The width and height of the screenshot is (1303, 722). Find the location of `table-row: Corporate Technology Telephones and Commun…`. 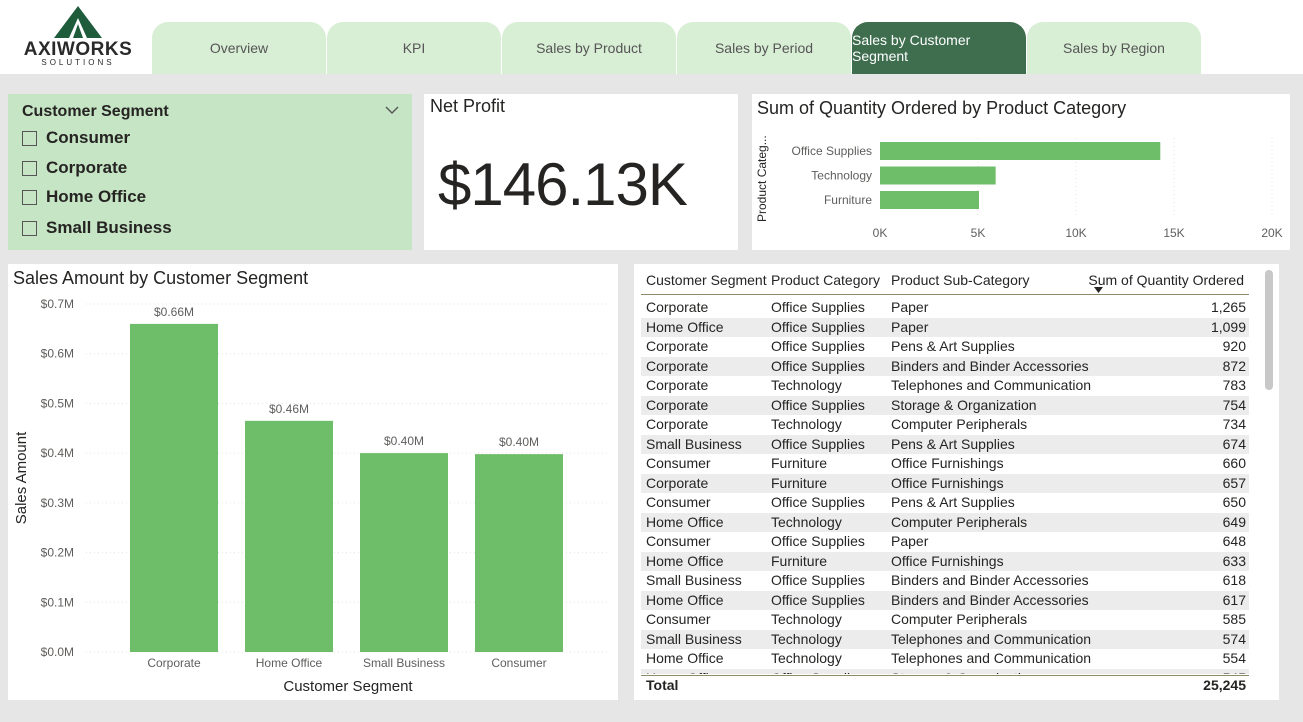

table-row: Corporate Technology Telephones and Commun… is located at coordinates (945, 386).